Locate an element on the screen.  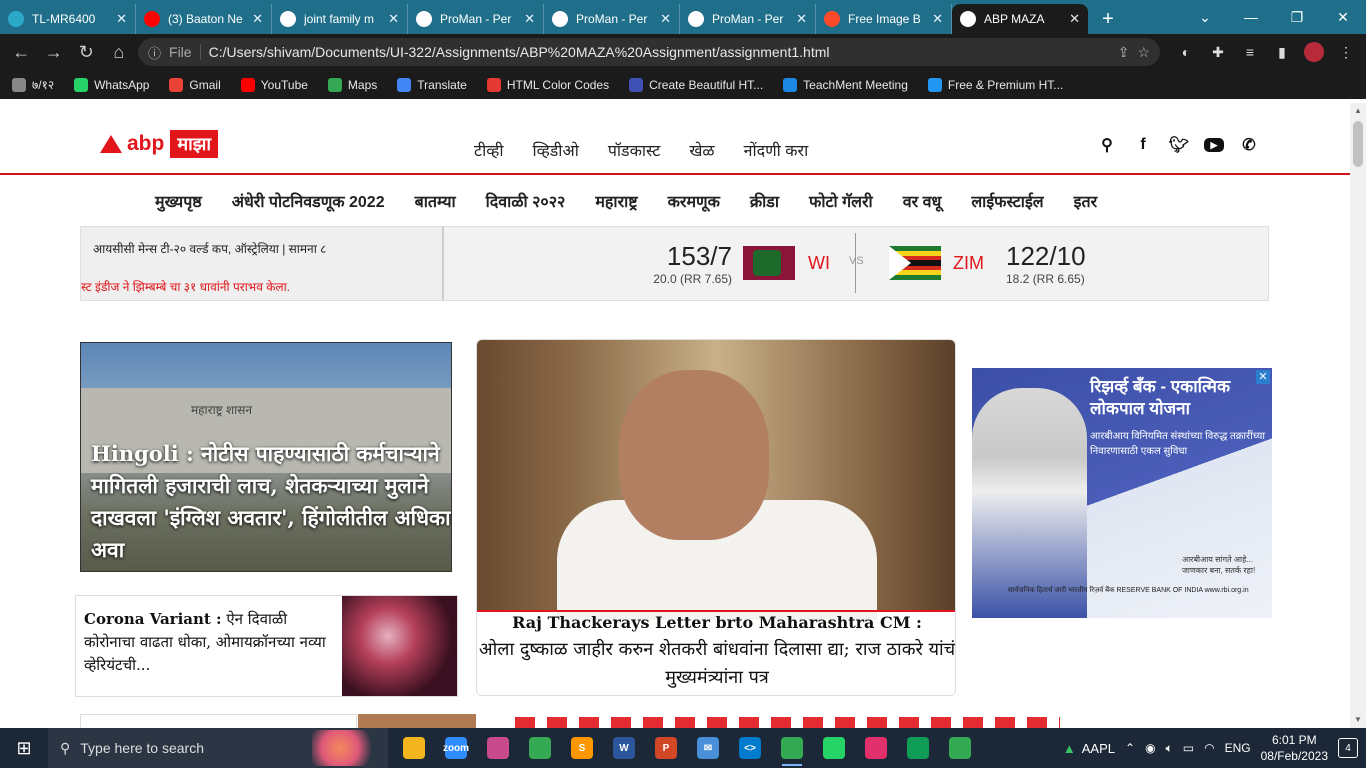
bookmark-item: YouTube is located at coordinates (274, 84).